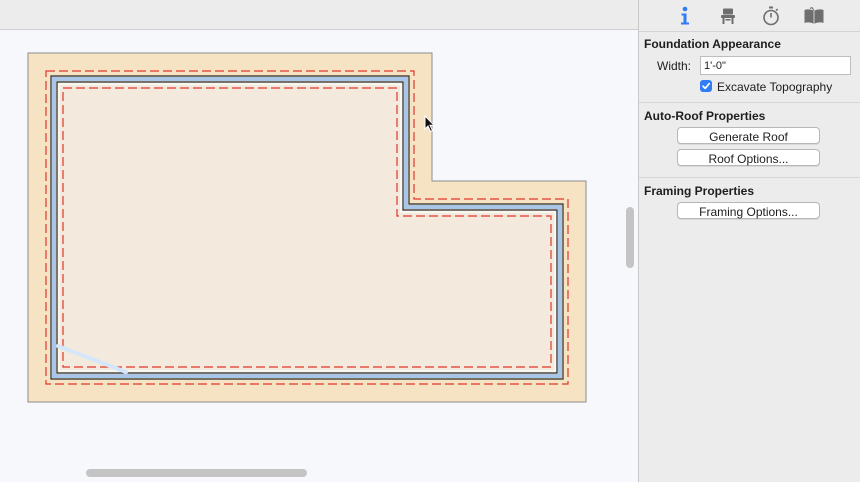 This screenshot has width=860, height=482. Describe the element at coordinates (749, 16) in the screenshot. I see `inspector-tabbar` at that location.